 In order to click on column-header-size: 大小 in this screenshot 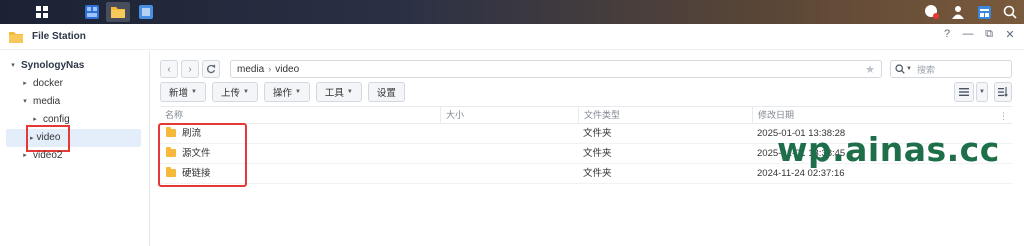, I will do `click(452, 115)`.